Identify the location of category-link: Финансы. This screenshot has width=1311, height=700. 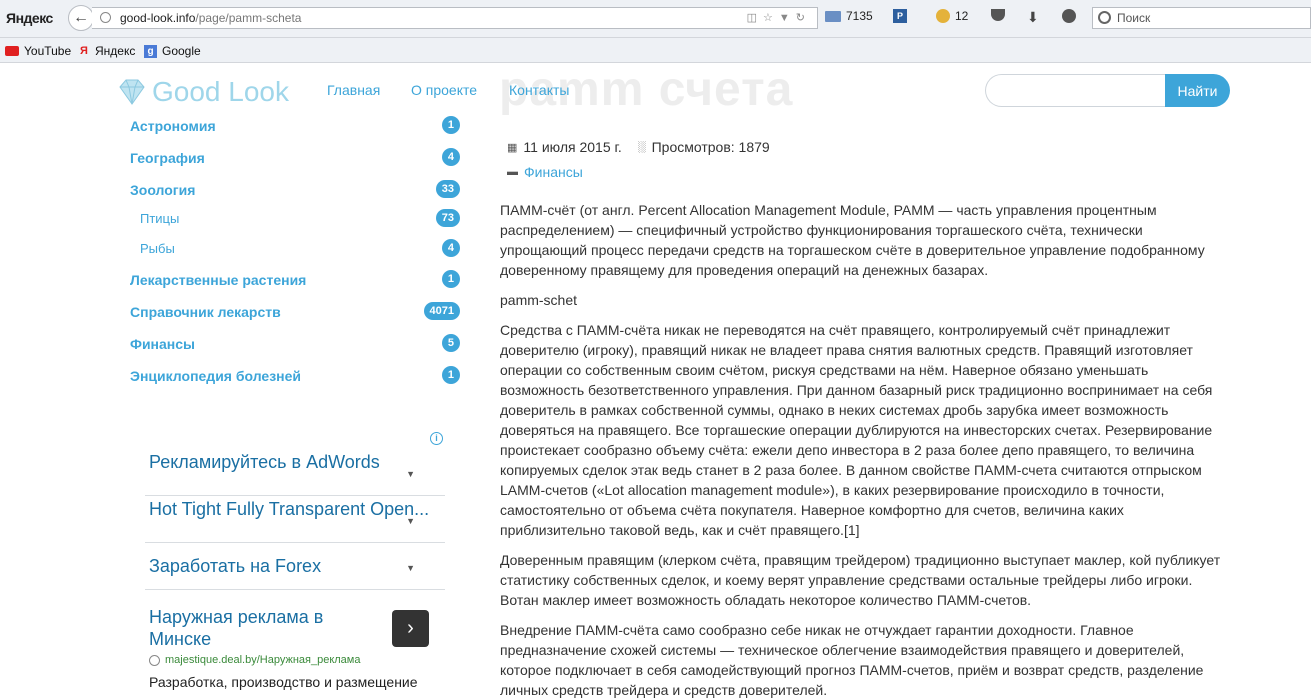
(553, 172).